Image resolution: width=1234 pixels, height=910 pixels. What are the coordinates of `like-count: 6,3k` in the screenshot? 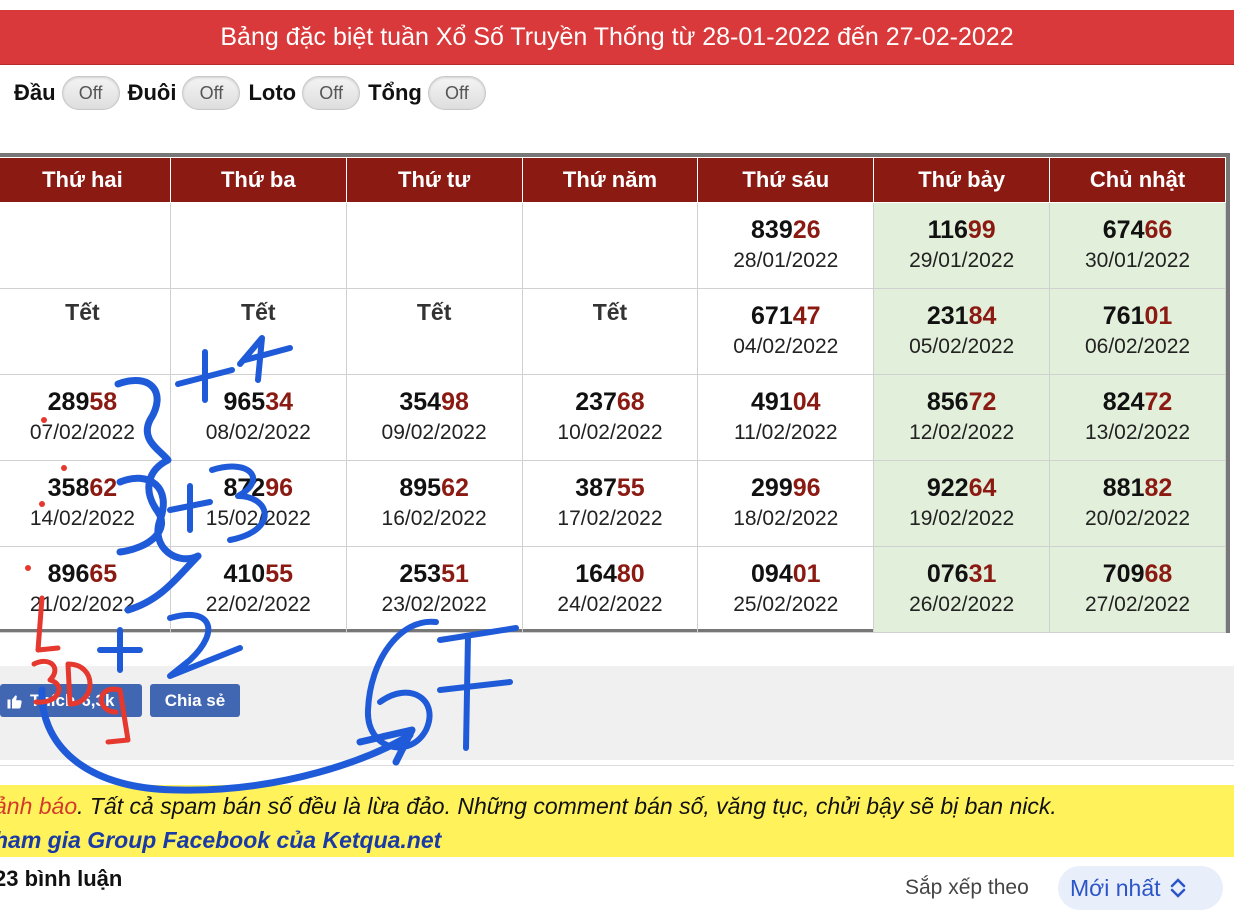 It's located at (98, 700).